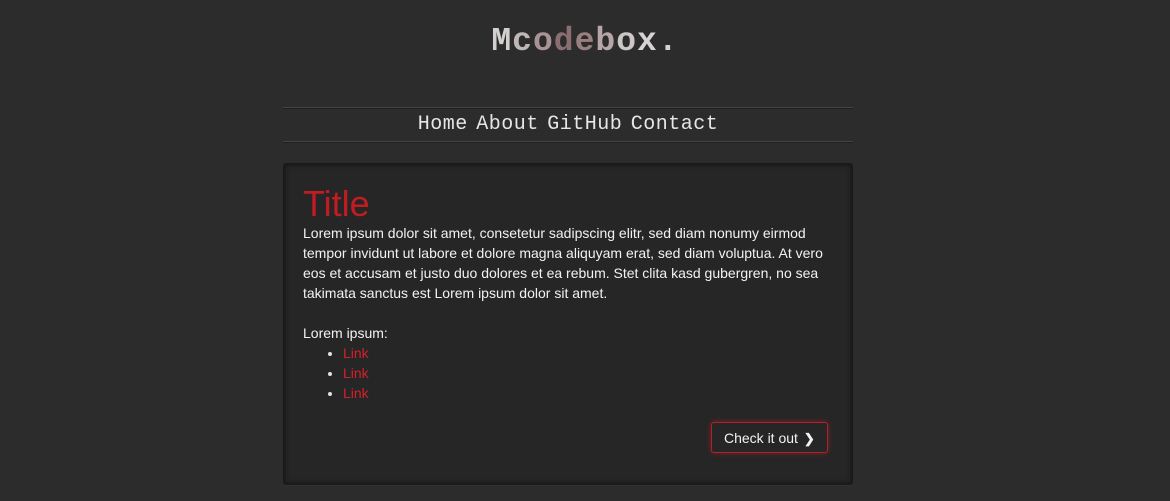  I want to click on main-nav: Home About GitHub Contact, so click(568, 124).